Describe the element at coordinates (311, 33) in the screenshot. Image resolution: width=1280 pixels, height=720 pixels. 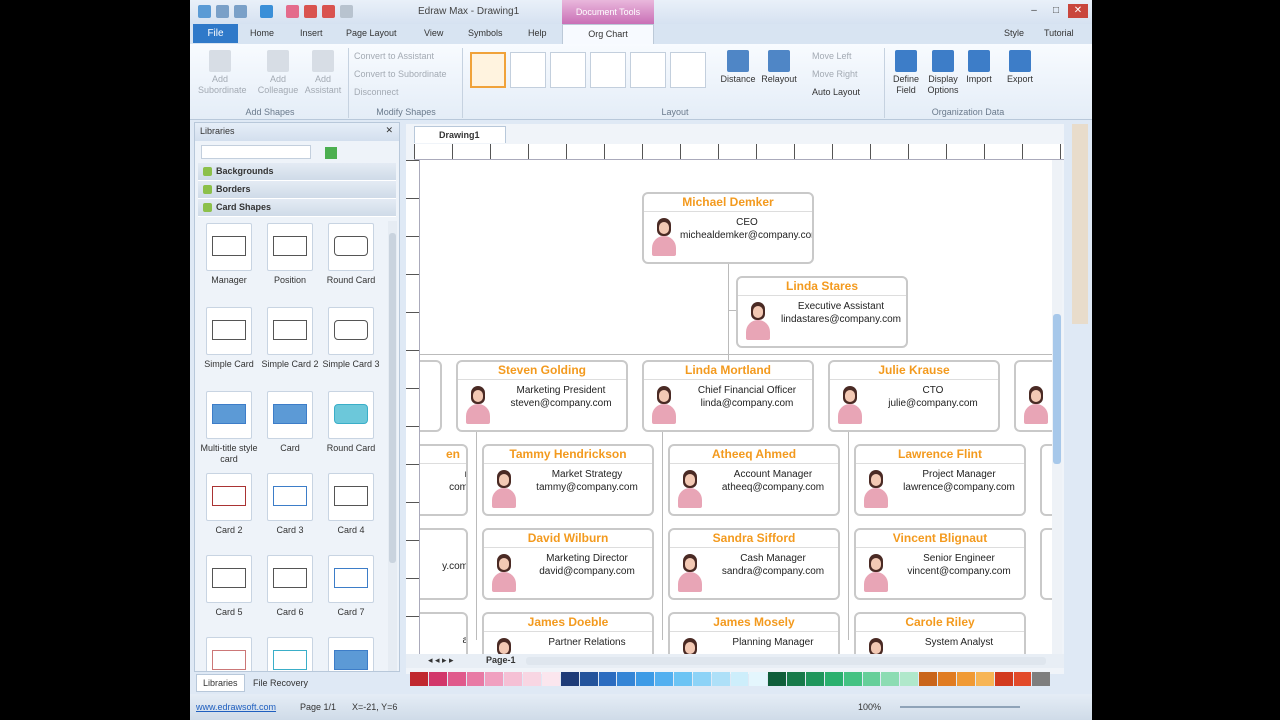
I see `tab-insert: Insert` at that location.